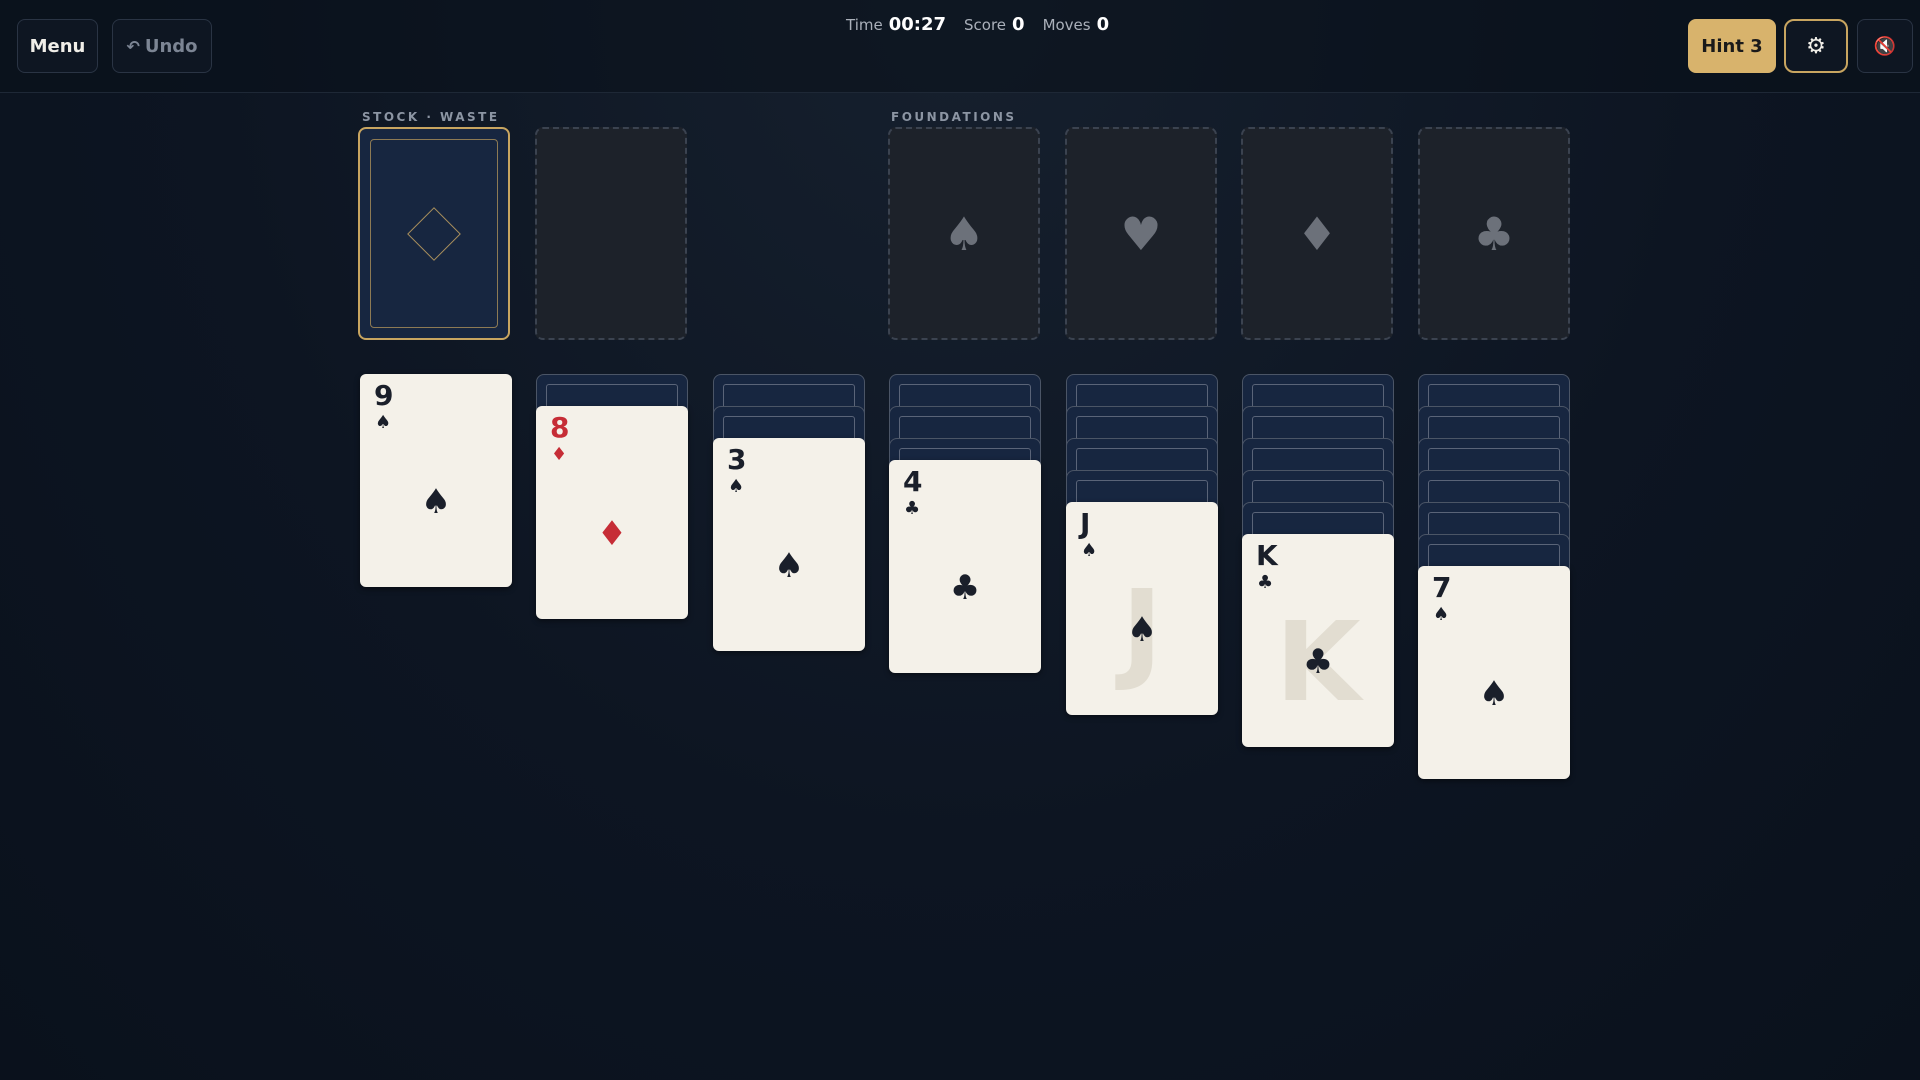  Describe the element at coordinates (917, 24) in the screenshot. I see `time-value: 00:27` at that location.